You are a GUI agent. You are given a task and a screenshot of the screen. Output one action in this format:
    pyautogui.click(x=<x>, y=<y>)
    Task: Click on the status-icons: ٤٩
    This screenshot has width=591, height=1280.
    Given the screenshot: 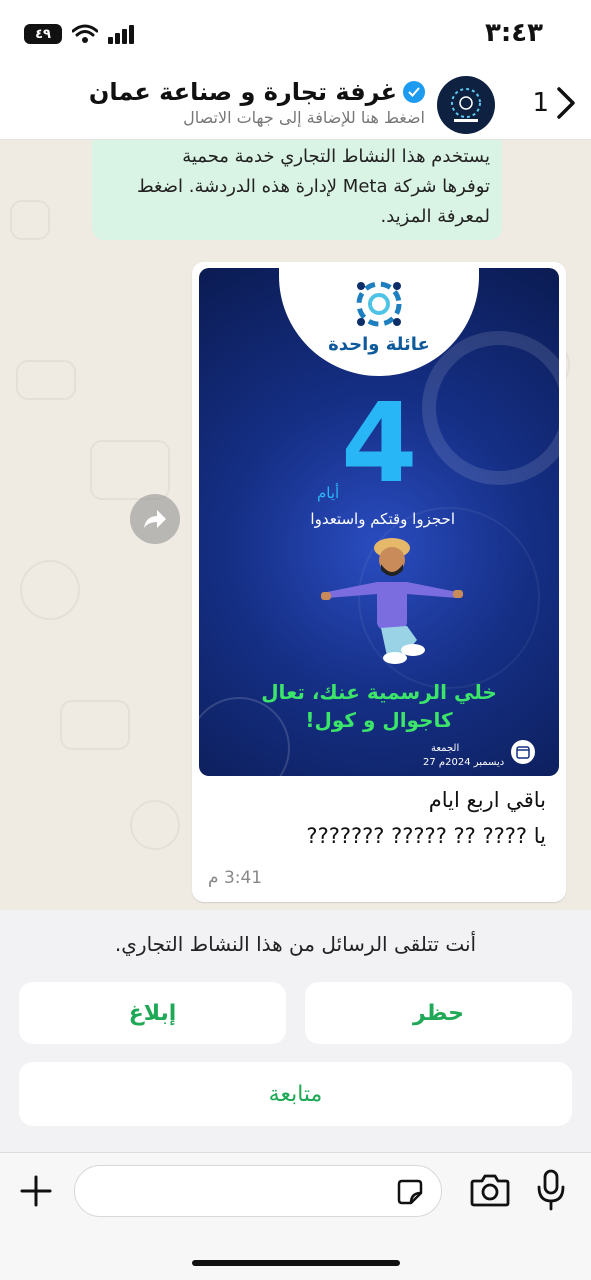 What is the action you would take?
    pyautogui.click(x=80, y=34)
    